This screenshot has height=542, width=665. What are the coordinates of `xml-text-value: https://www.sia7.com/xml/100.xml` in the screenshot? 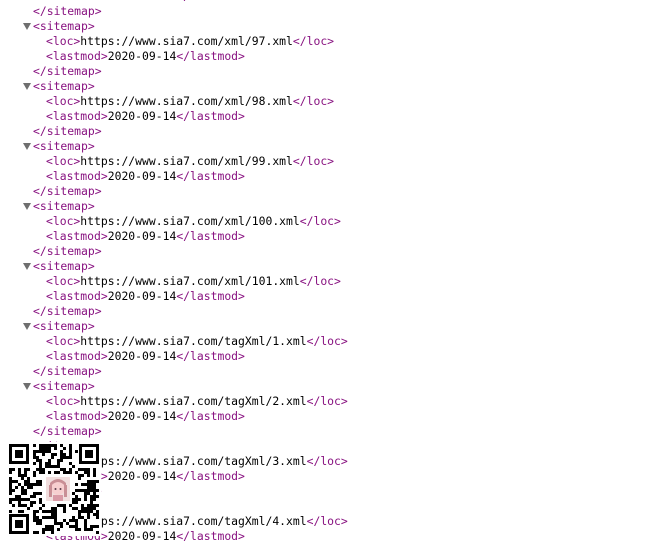 It's located at (190, 221).